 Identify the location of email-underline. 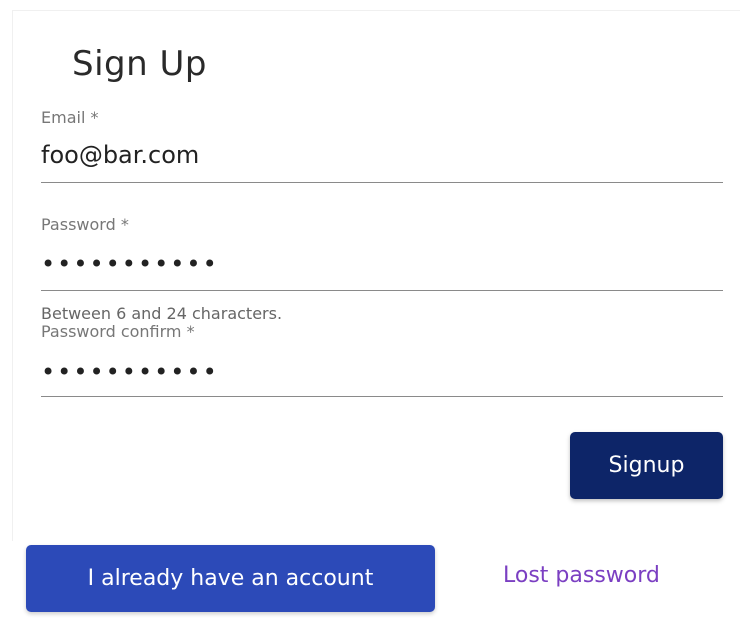
(382, 182).